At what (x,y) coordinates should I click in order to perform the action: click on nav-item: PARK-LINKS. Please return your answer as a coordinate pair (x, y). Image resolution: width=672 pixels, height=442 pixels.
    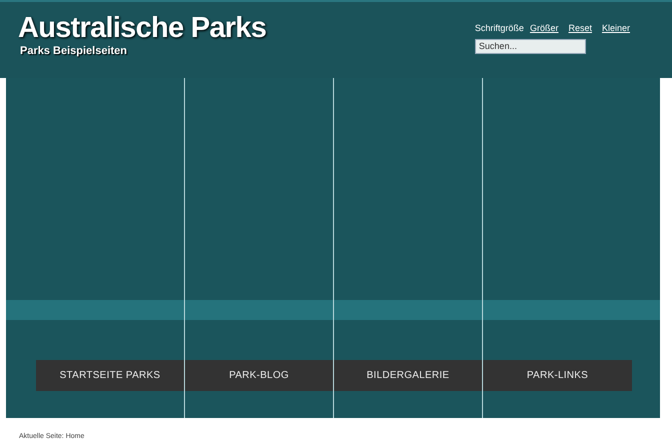
    Looking at the image, I should click on (557, 375).